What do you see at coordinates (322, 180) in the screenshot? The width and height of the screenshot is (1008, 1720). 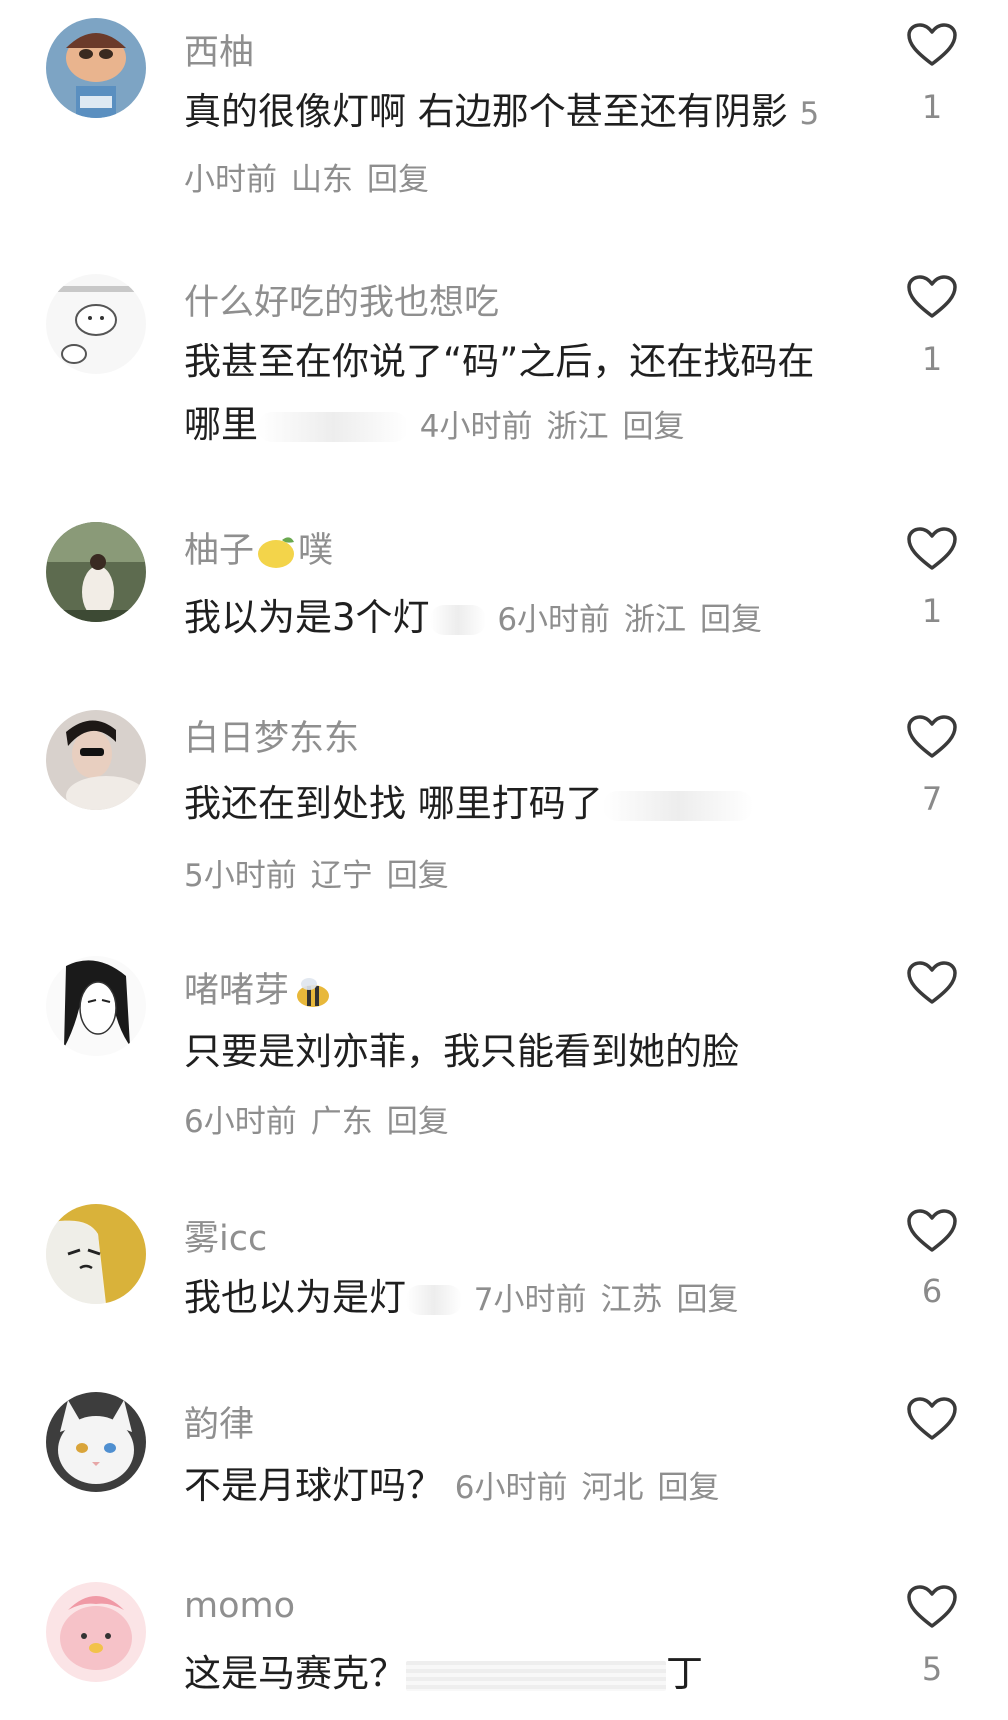 I see `region: 山东` at bounding box center [322, 180].